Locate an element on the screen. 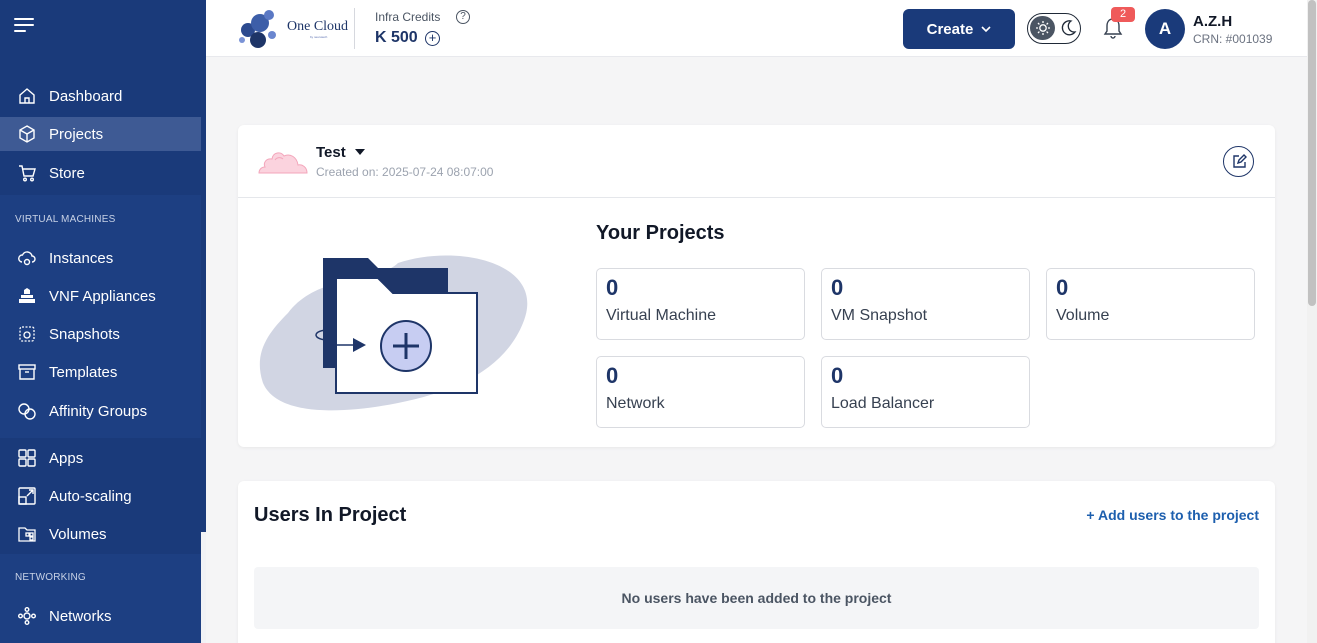  section-header-networking: NETWORKING is located at coordinates (50, 577).